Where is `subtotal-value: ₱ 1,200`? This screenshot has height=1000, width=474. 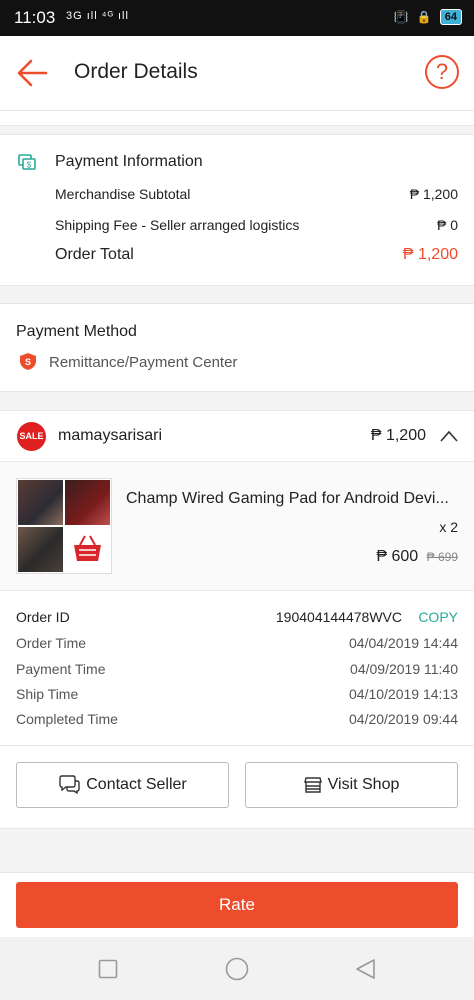
subtotal-value: ₱ 1,200 is located at coordinates (433, 194).